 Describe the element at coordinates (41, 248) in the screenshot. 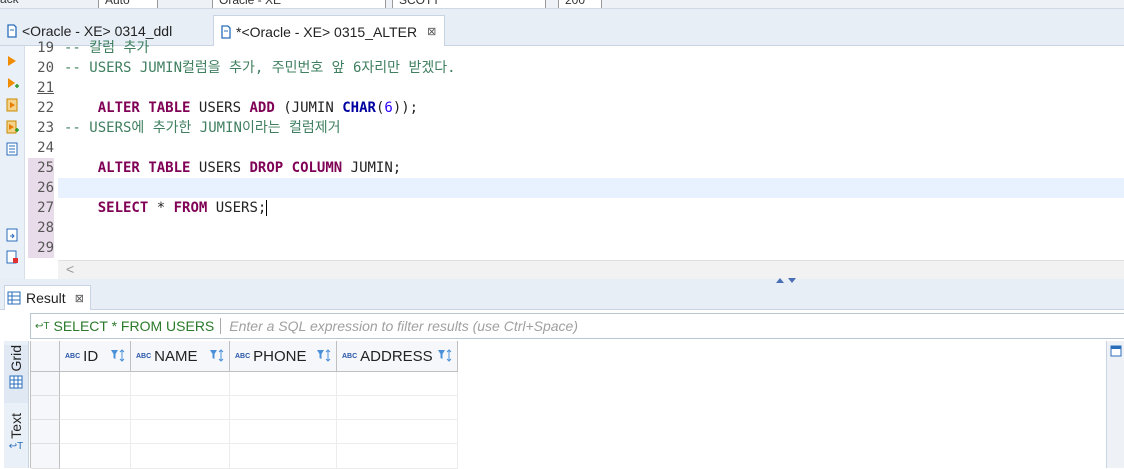

I see `line-number: 29` at that location.